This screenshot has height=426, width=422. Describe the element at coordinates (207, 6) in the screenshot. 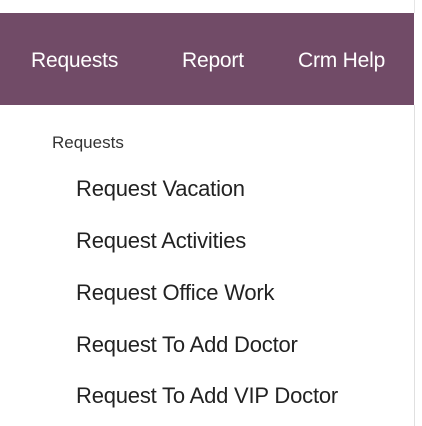

I see `top-strip` at that location.